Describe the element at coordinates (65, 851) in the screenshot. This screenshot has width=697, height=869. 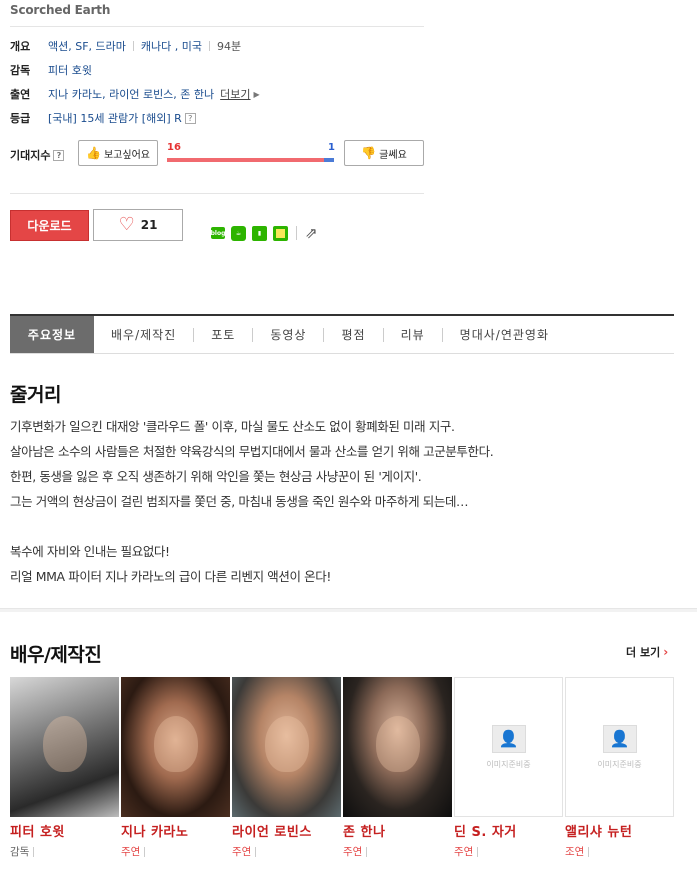
I see `cast-role: 감독` at that location.